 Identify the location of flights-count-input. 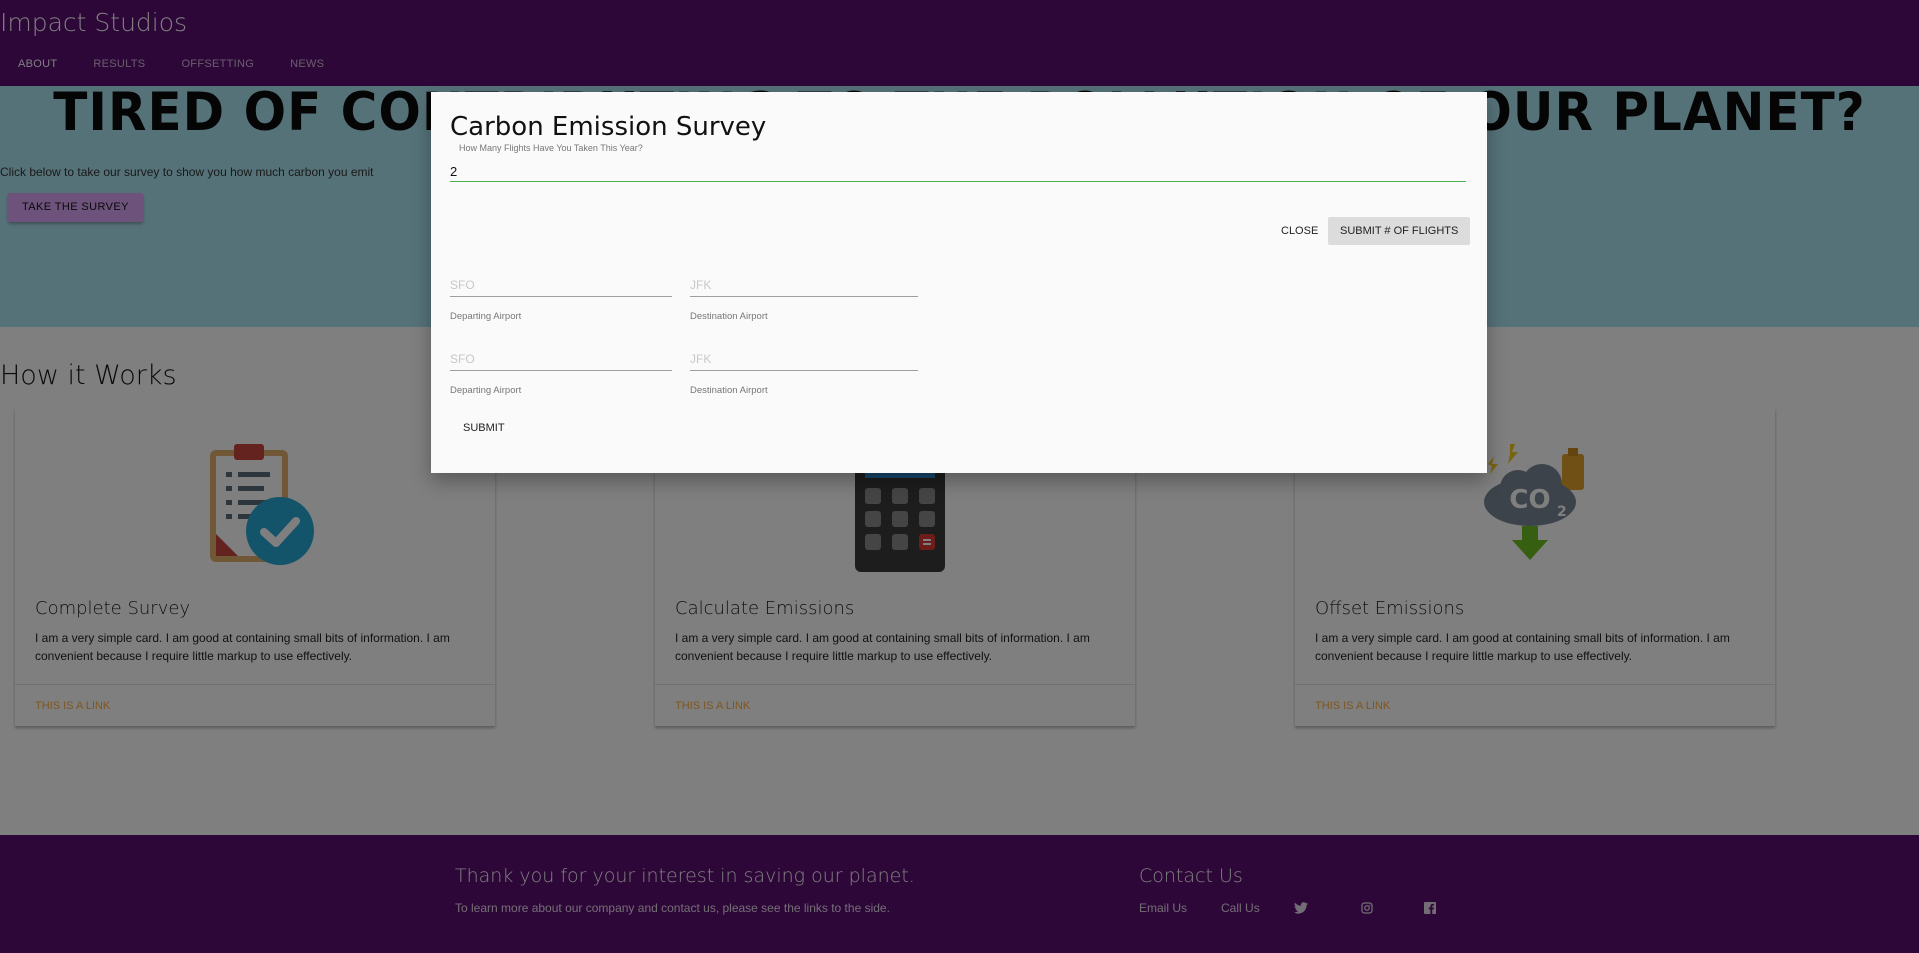
(958, 171).